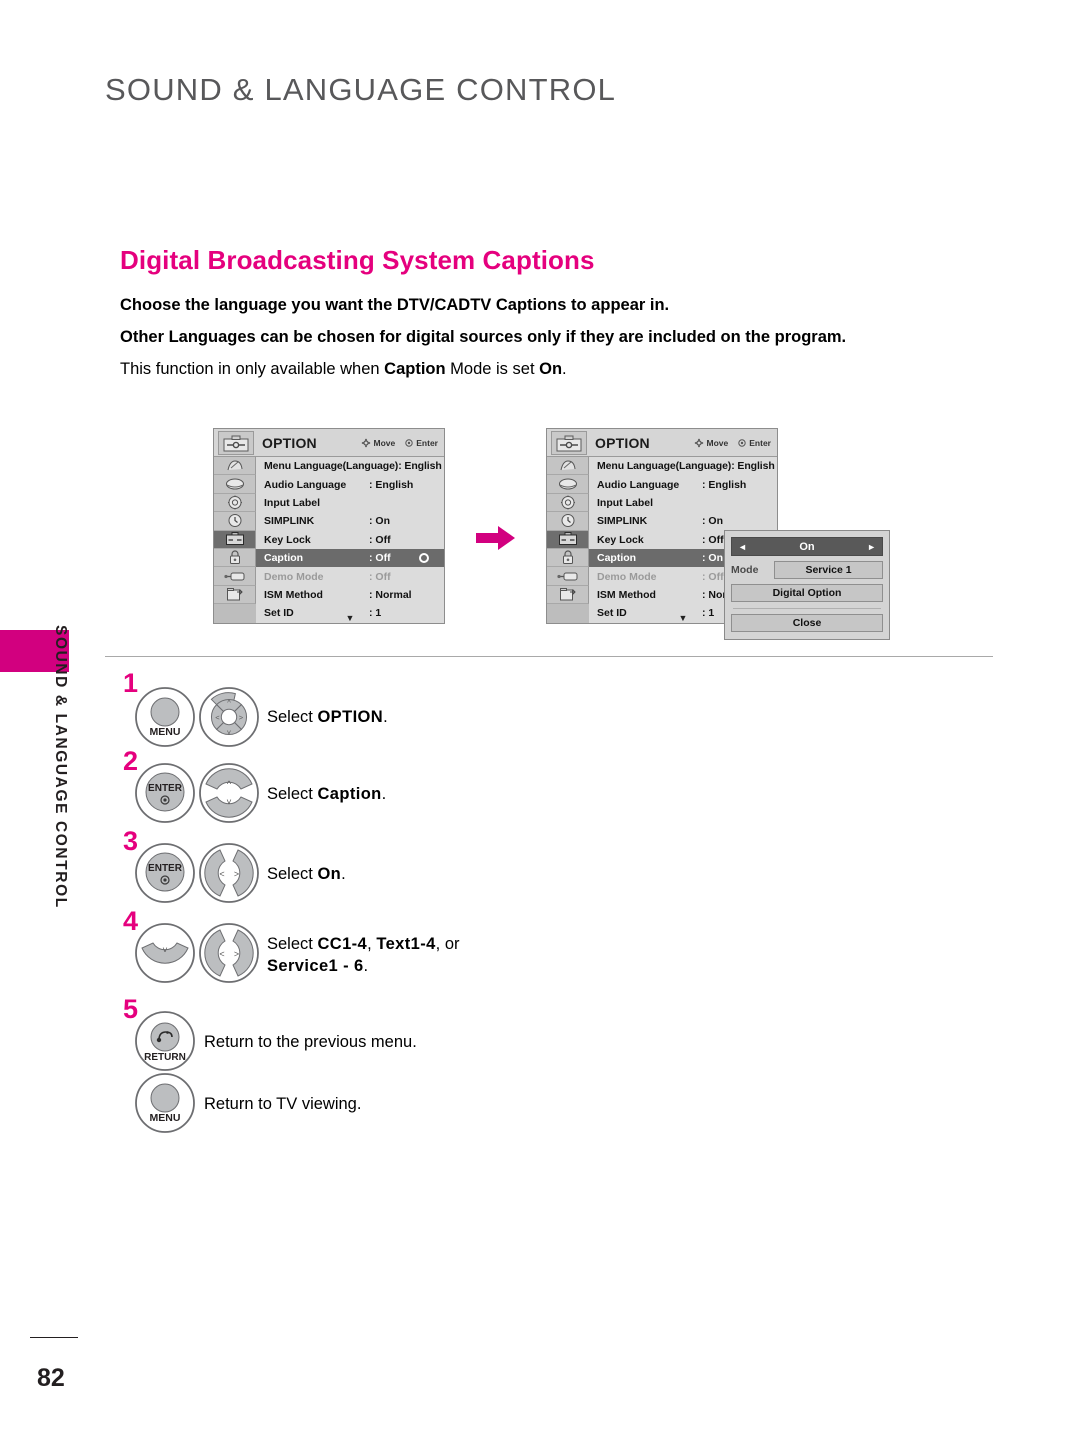 The width and height of the screenshot is (1080, 1439). Describe the element at coordinates (742, 547) in the screenshot. I see `chevron-left-icon: ◄` at that location.